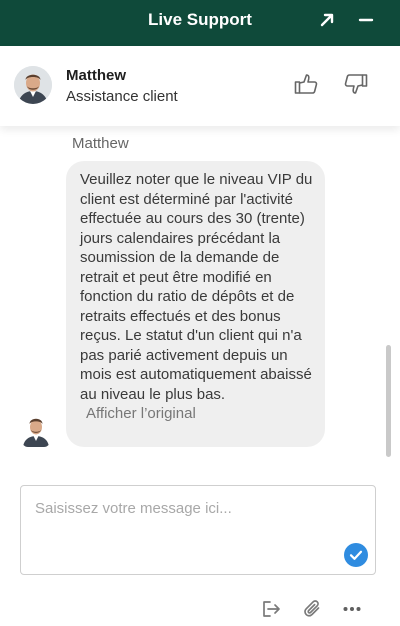  What do you see at coordinates (271, 609) in the screenshot?
I see `exit-icon` at bounding box center [271, 609].